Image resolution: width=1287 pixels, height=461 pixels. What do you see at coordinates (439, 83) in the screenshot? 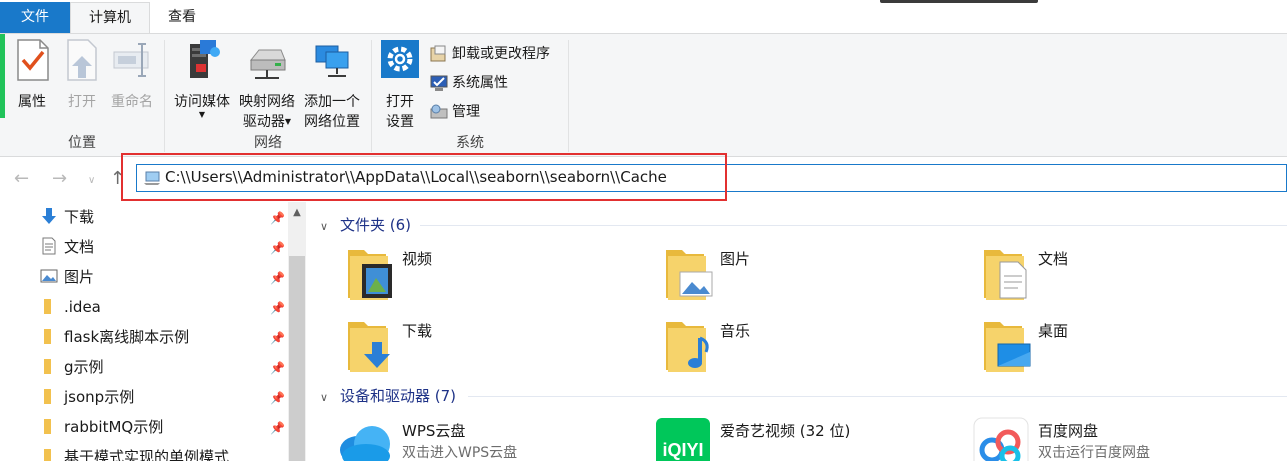
I see `system-properties-icon` at bounding box center [439, 83].